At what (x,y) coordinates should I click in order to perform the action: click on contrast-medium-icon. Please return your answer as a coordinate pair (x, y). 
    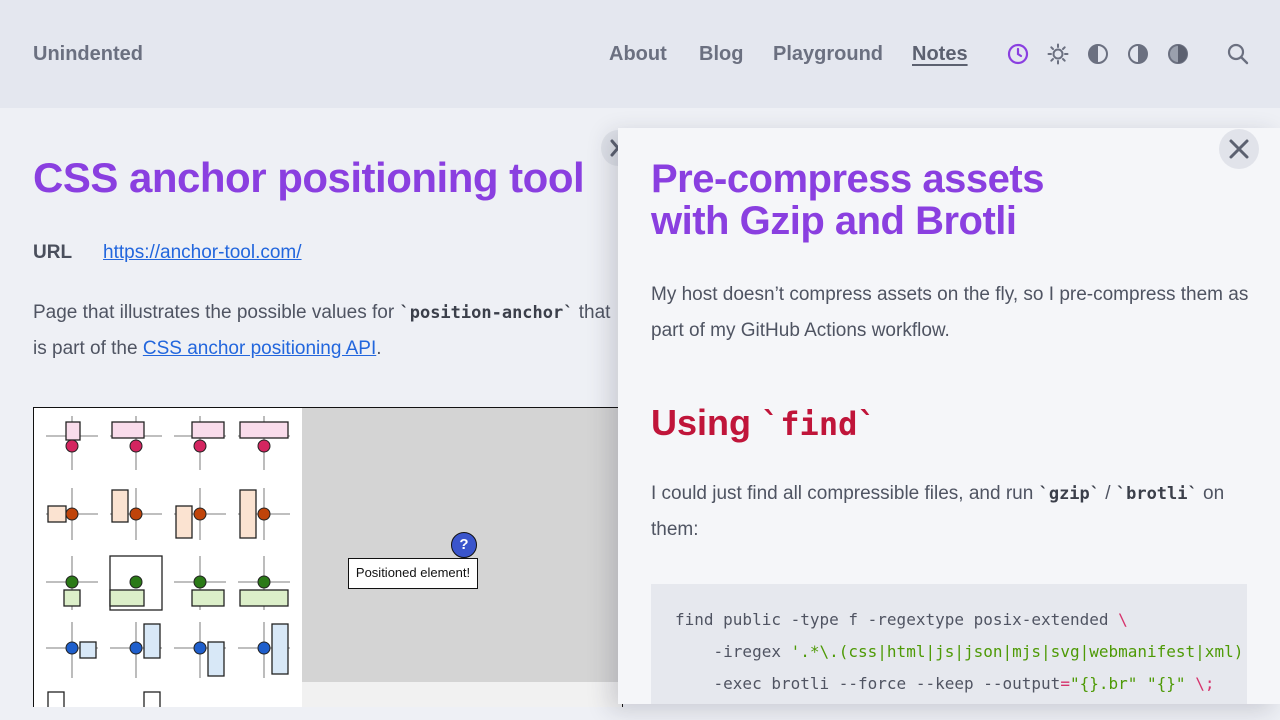
    Looking at the image, I should click on (1138, 54).